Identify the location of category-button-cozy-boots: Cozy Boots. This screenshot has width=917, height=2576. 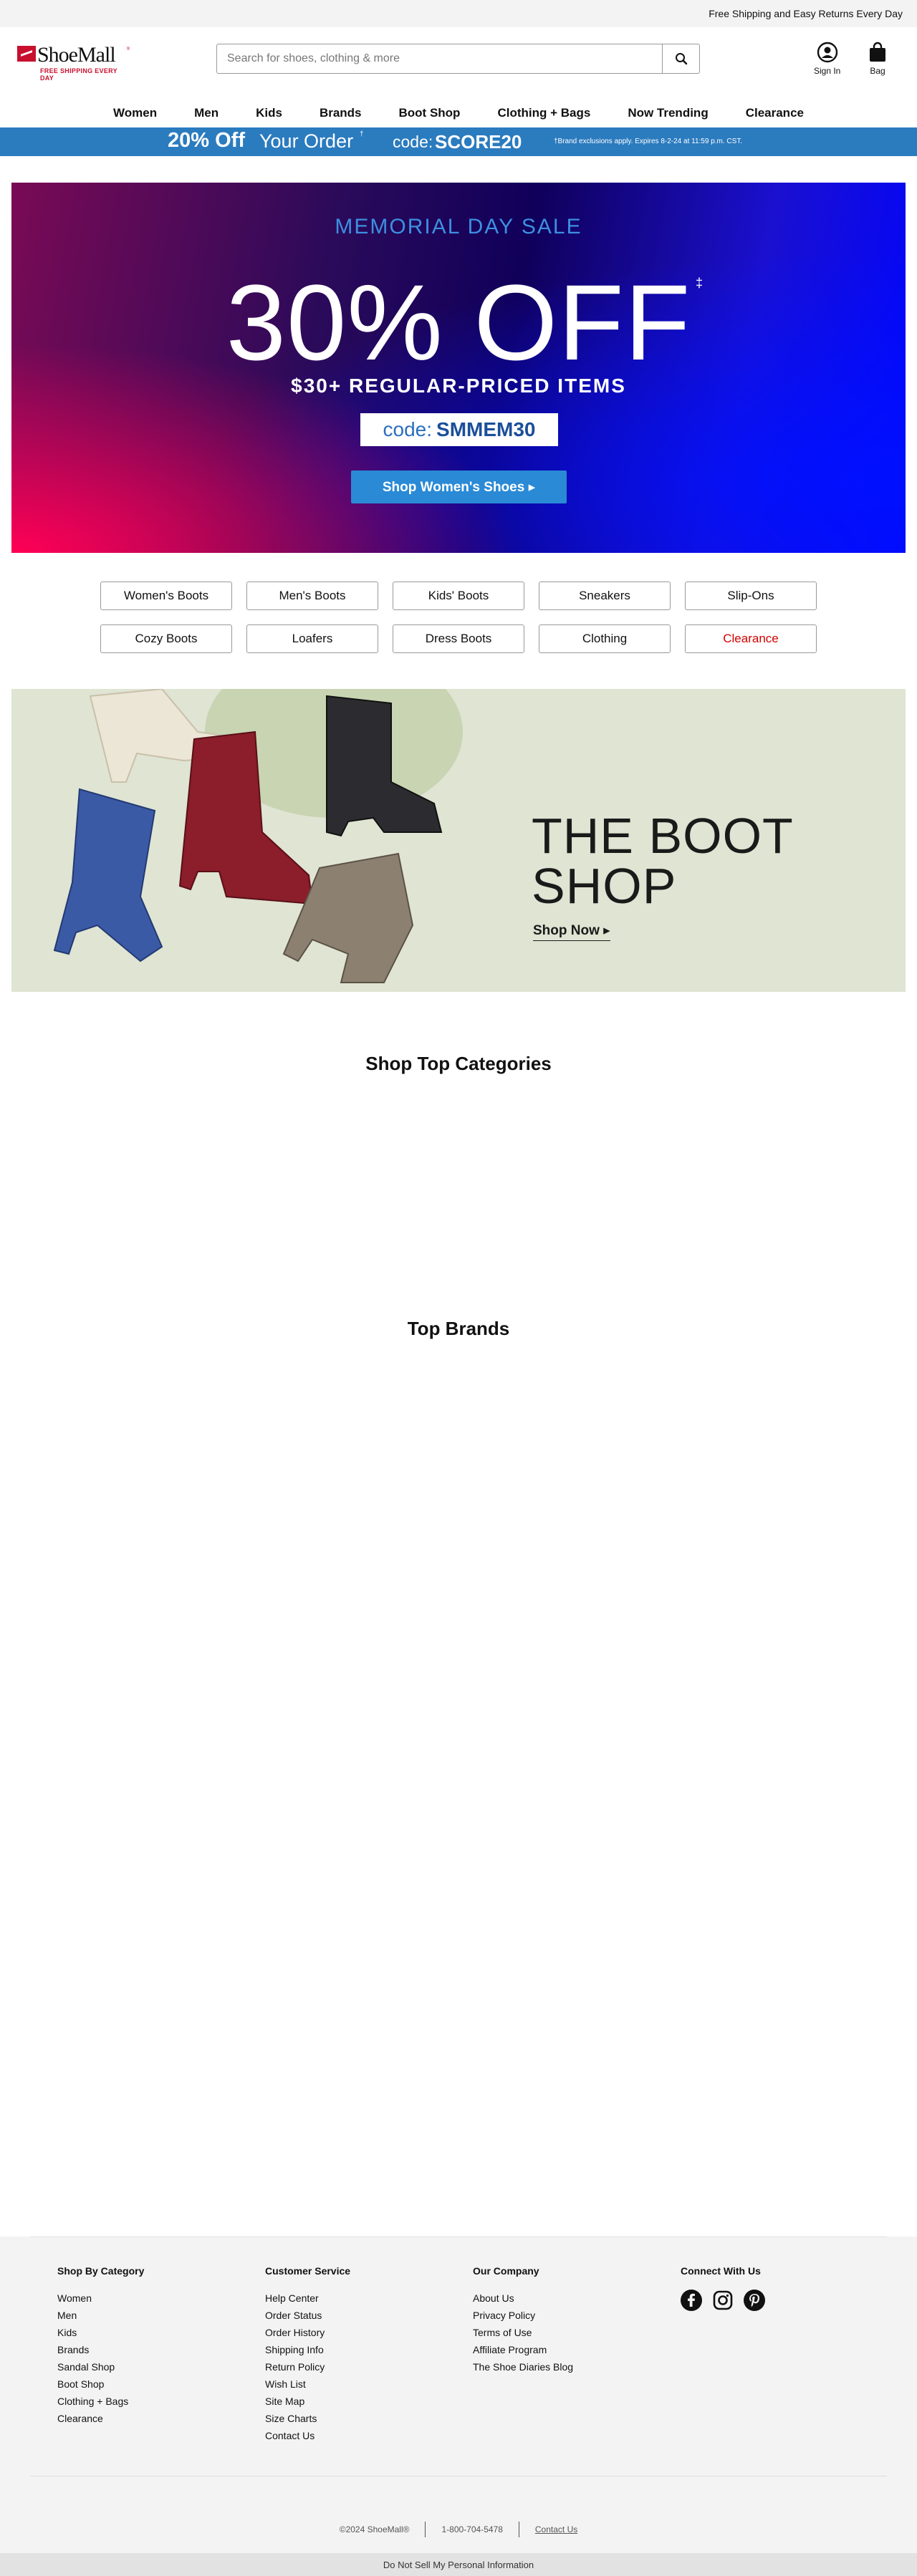
(166, 638).